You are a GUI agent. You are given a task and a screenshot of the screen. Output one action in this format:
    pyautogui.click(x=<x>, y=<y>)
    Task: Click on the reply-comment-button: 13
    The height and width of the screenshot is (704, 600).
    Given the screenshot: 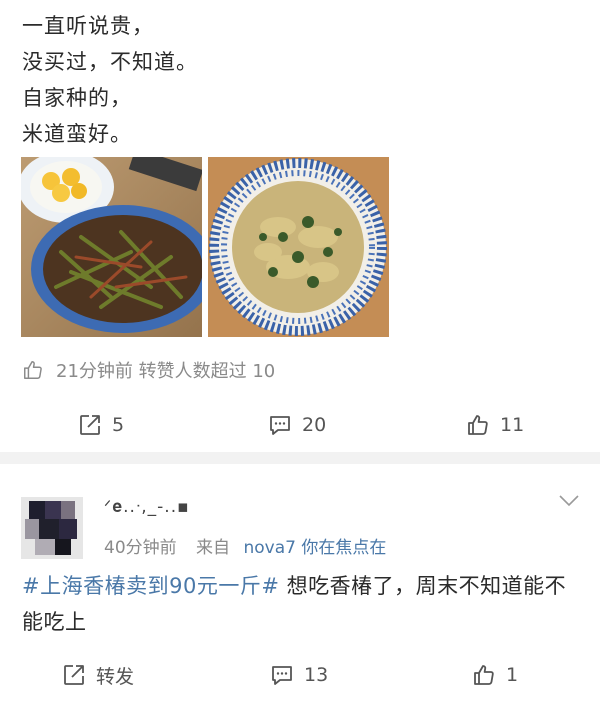 What is the action you would take?
    pyautogui.click(x=299, y=675)
    